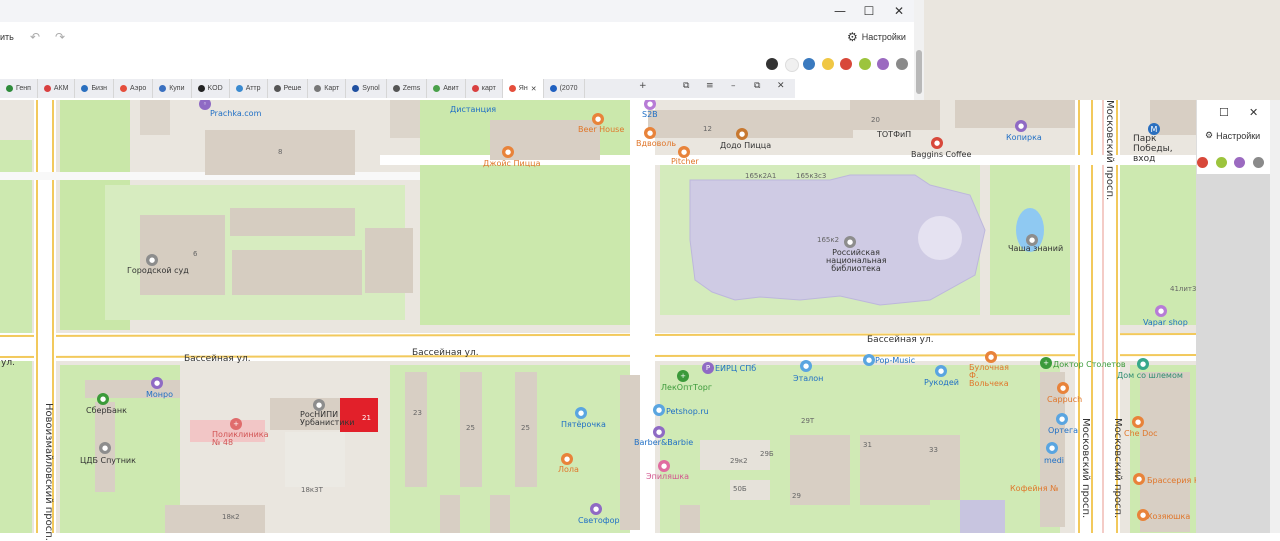 The height and width of the screenshot is (541, 1280). What do you see at coordinates (792, 65) in the screenshot?
I see `color-swatch-white` at bounding box center [792, 65].